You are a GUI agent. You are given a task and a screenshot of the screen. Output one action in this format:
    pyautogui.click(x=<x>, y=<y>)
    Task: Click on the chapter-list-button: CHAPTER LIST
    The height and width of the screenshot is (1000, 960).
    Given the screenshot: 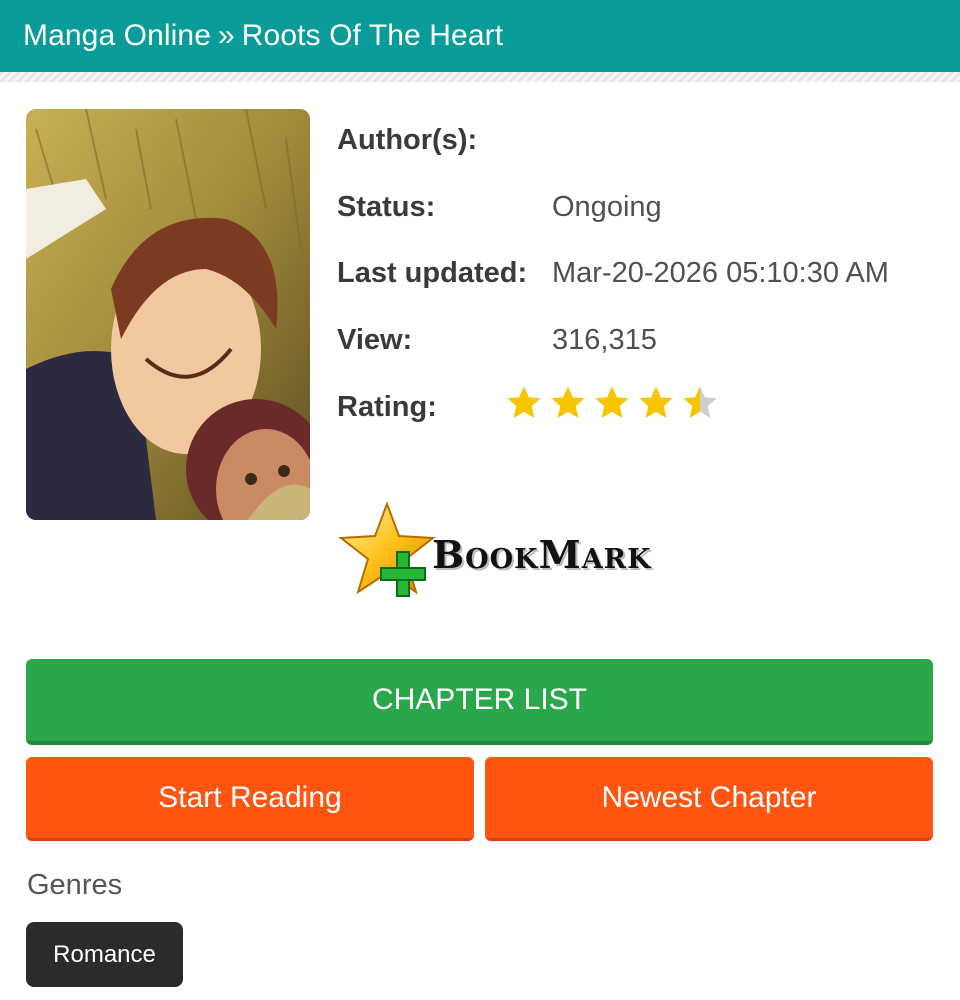 What is the action you would take?
    pyautogui.click(x=479, y=702)
    